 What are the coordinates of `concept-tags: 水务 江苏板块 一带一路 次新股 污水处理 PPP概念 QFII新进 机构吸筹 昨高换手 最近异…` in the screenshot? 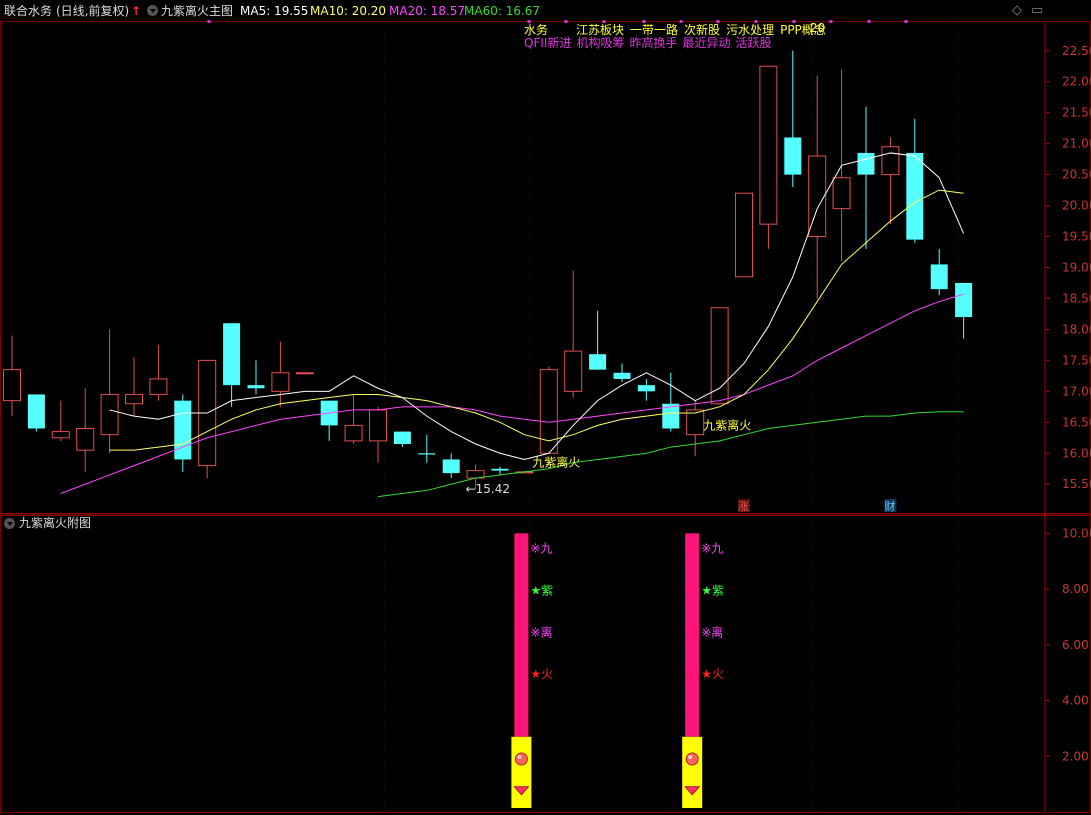 It's located at (678, 37).